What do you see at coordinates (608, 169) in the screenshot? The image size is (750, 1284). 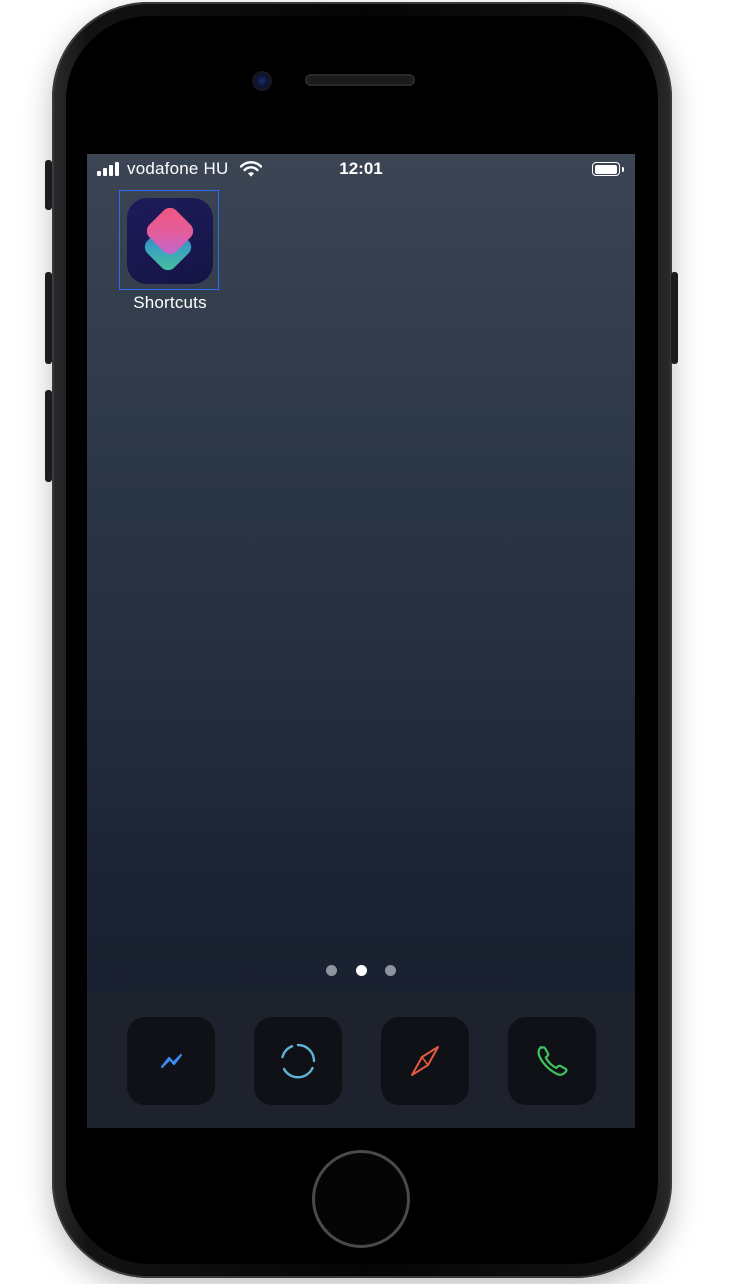 I see `battery-icon` at bounding box center [608, 169].